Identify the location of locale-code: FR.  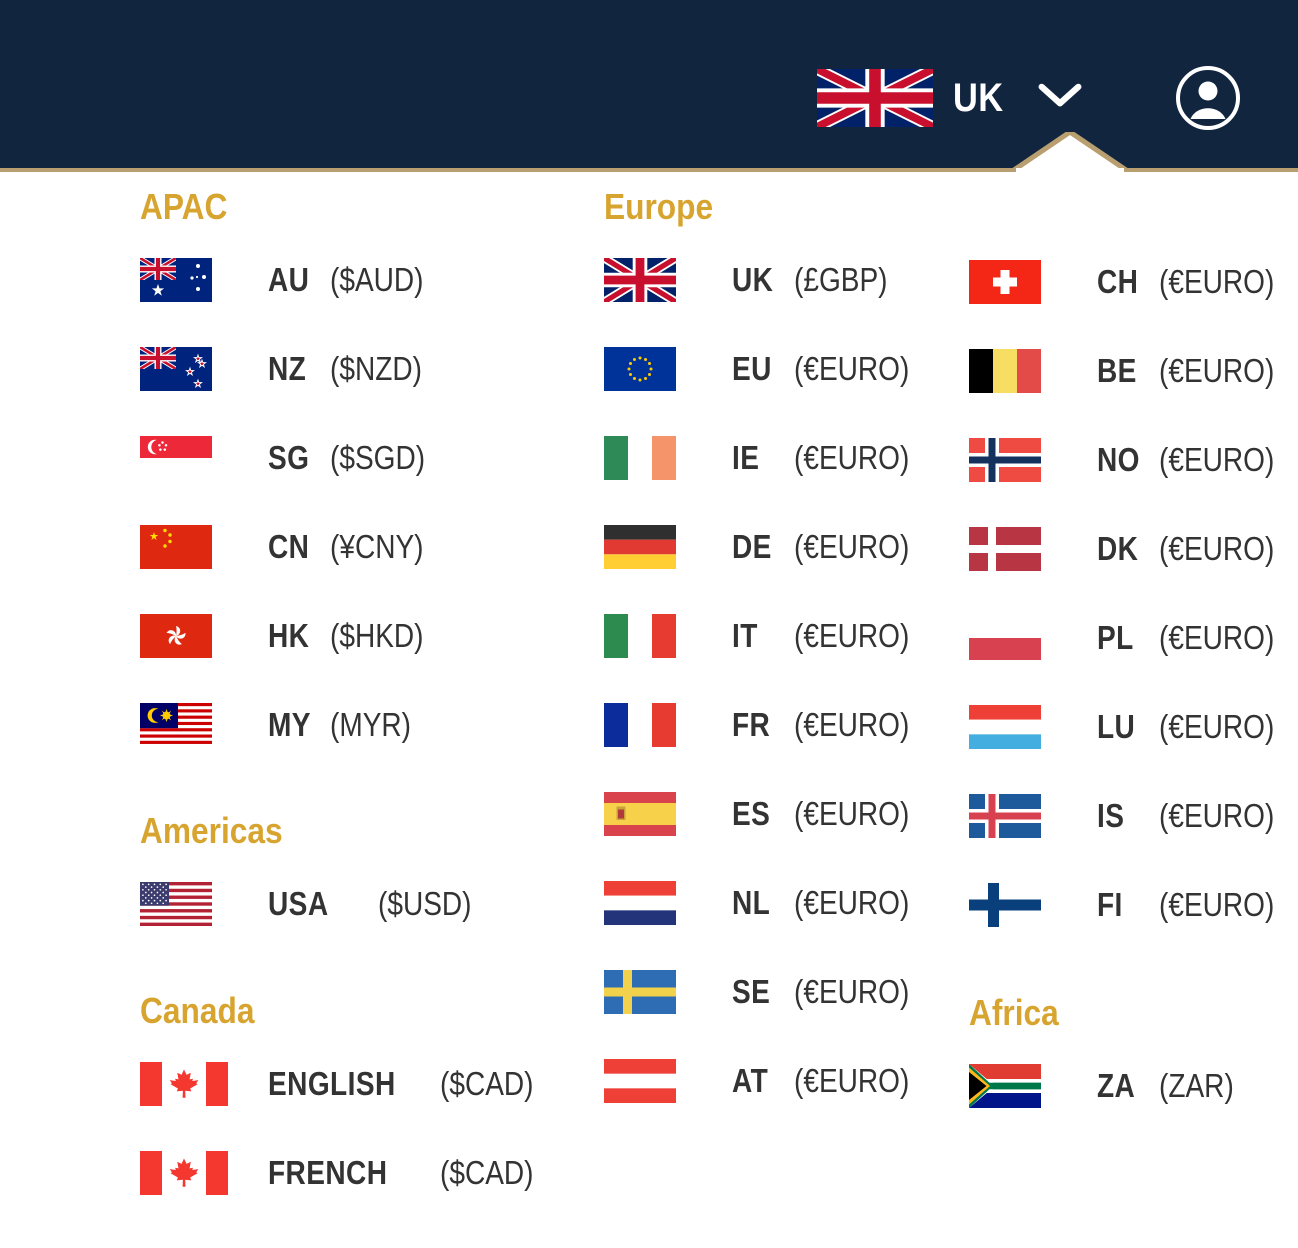
(751, 724).